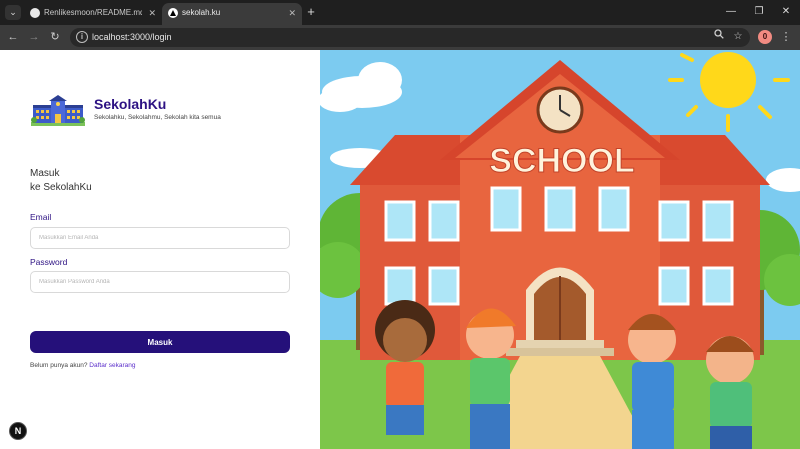  What do you see at coordinates (160, 238) in the screenshot?
I see `email-field` at bounding box center [160, 238].